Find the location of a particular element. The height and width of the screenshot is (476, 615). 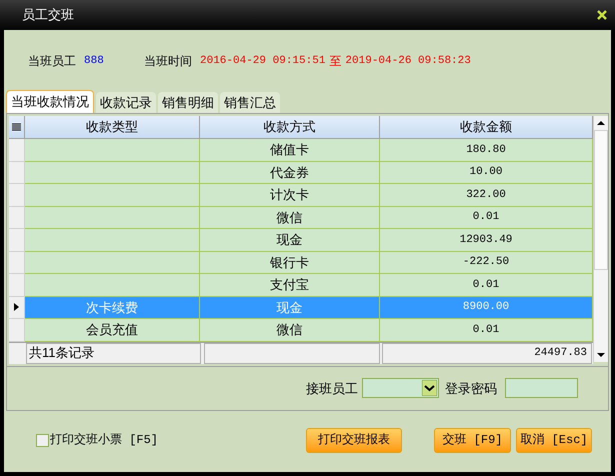

tab: 当班收款情况 is located at coordinates (50, 101).